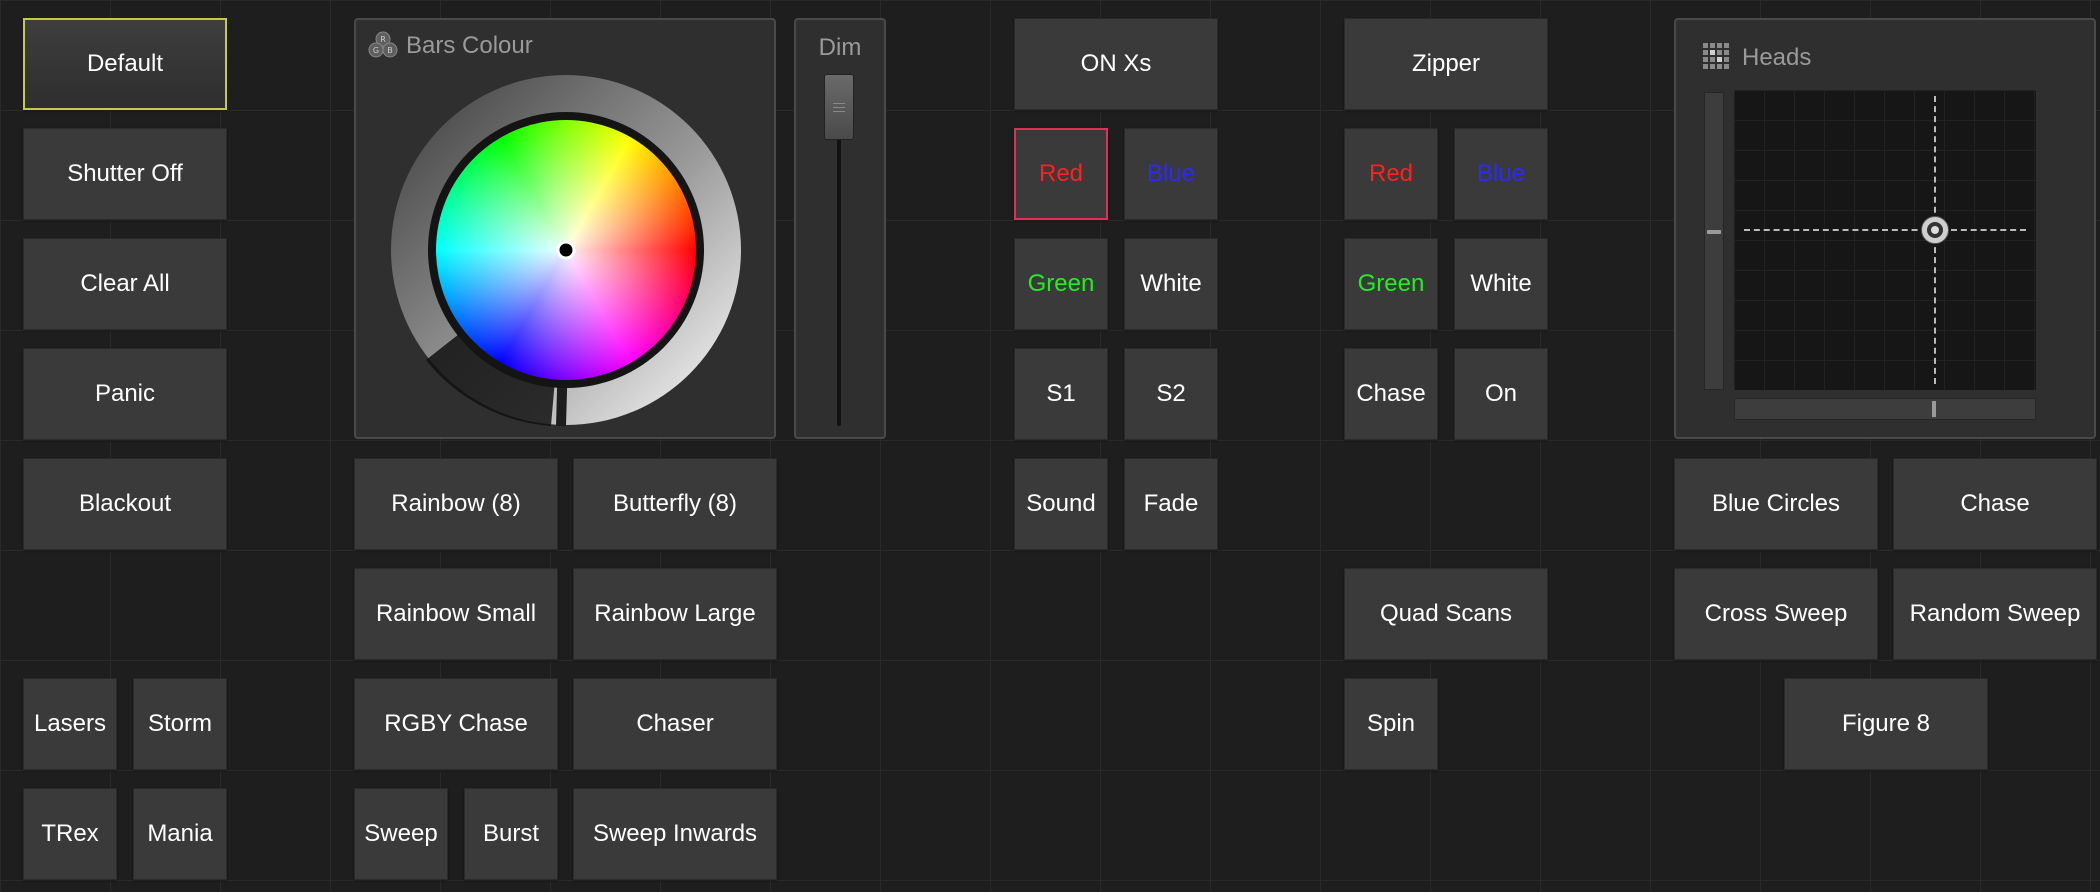 This screenshot has height=892, width=2100. What do you see at coordinates (456, 614) in the screenshot?
I see `rainbow-small-button: Rainbow Small` at bounding box center [456, 614].